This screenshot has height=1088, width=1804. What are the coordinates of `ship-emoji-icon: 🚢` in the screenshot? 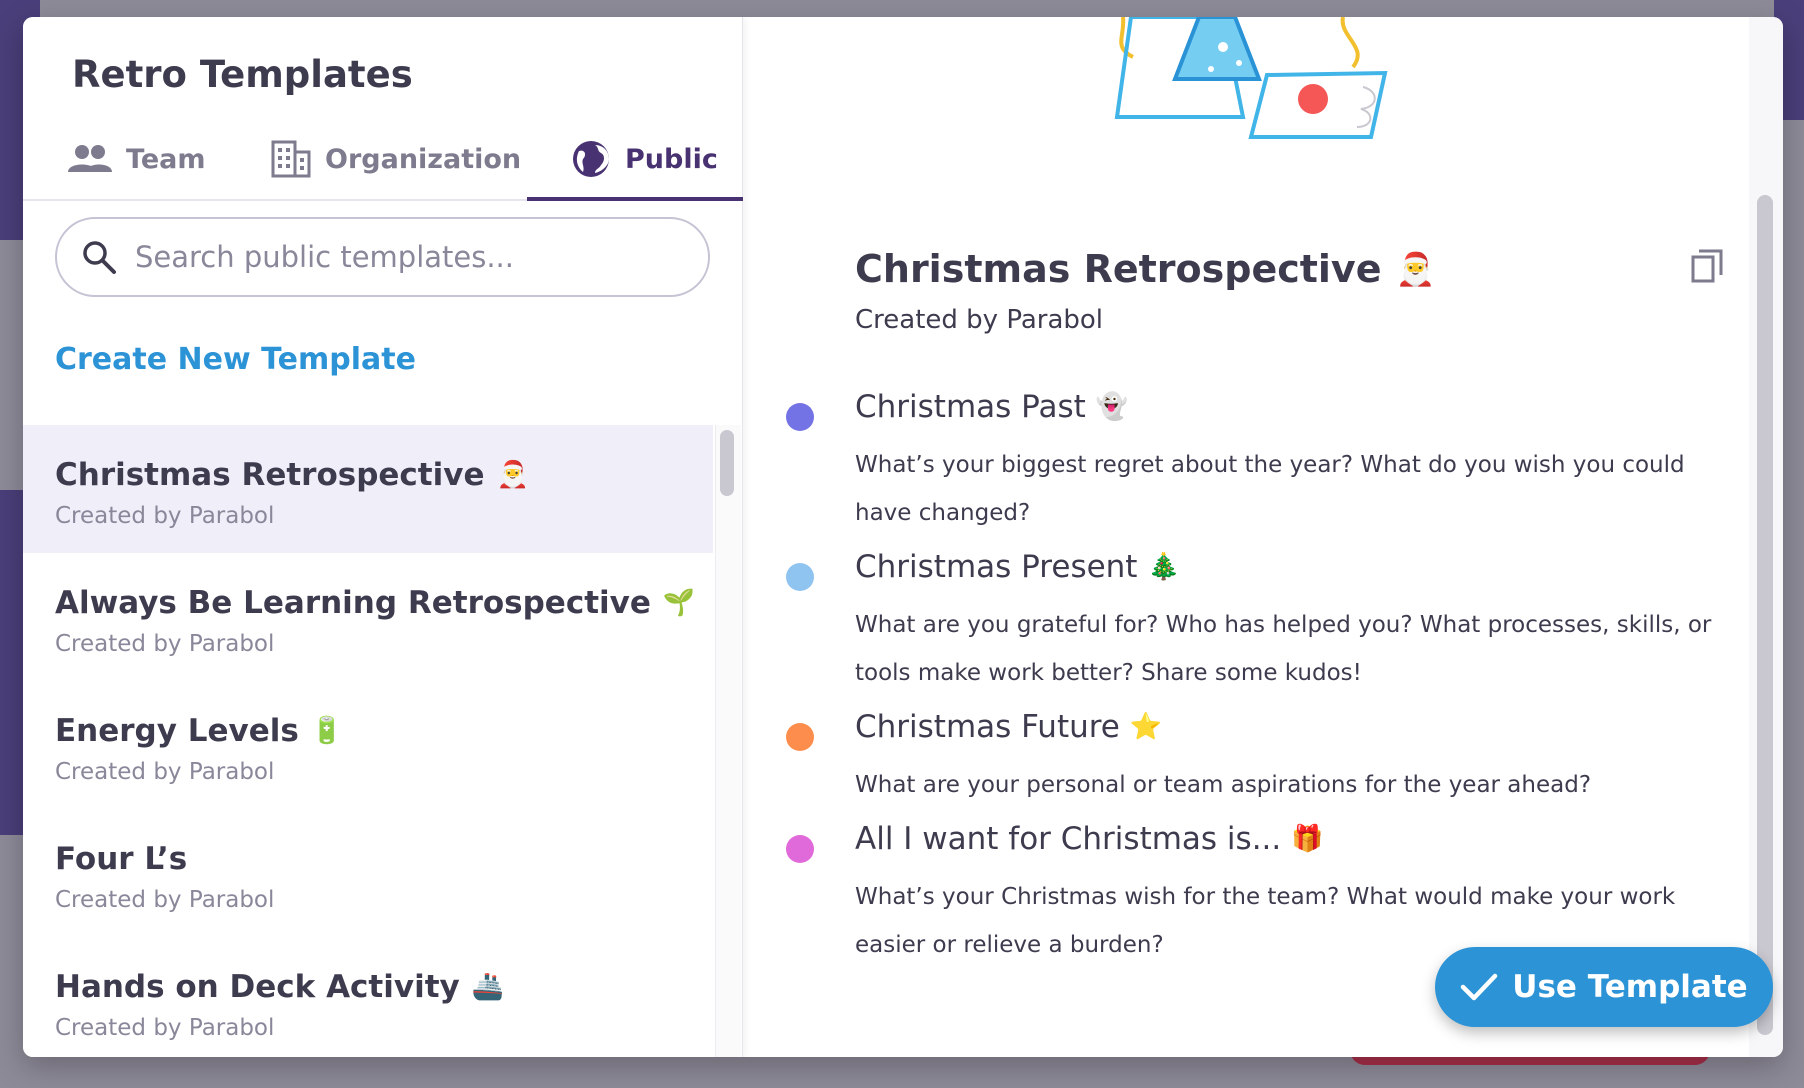 It's located at (488, 987).